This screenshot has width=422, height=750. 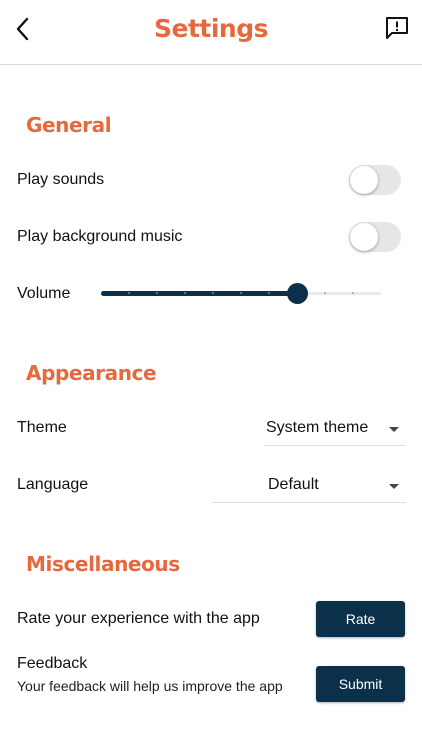 What do you see at coordinates (138, 618) in the screenshot?
I see `rate-label: Rate your experience with the app` at bounding box center [138, 618].